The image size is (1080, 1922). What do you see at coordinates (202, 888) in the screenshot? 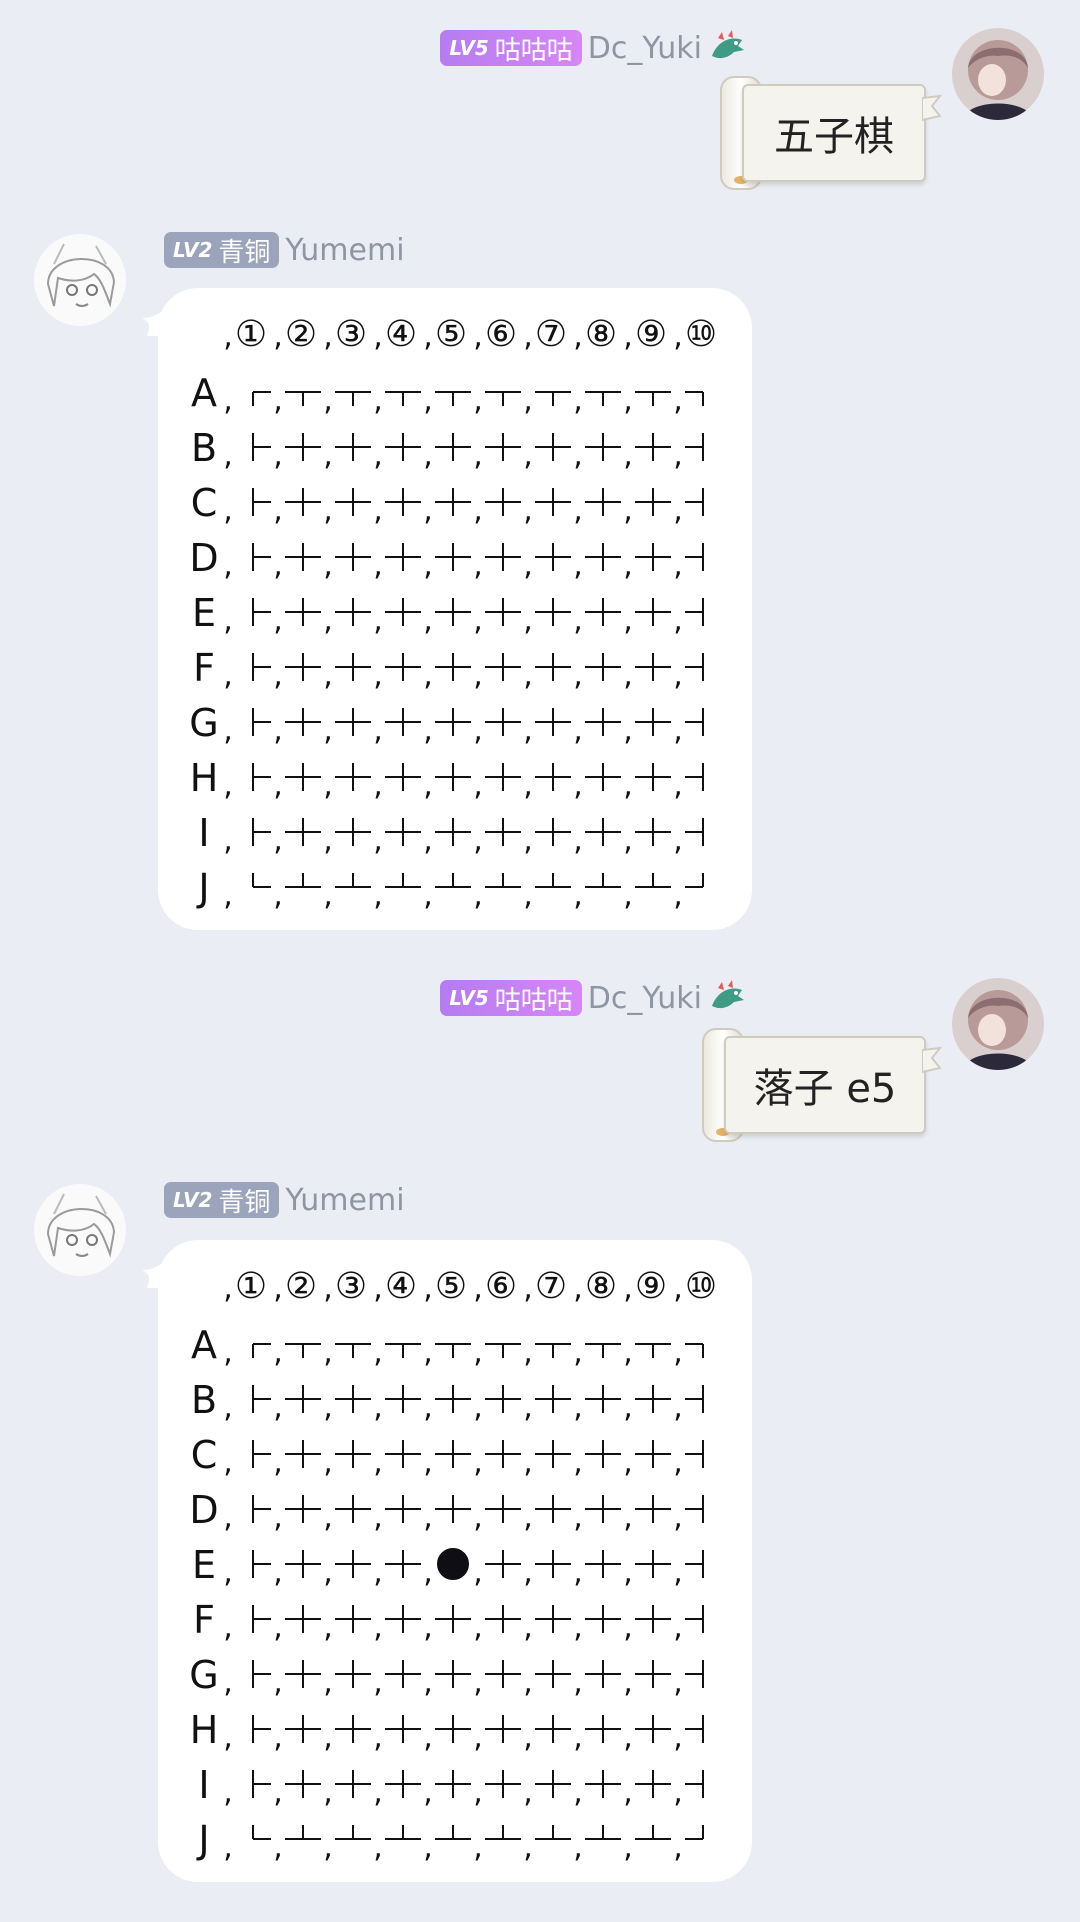
I see `row-label: J` at bounding box center [202, 888].